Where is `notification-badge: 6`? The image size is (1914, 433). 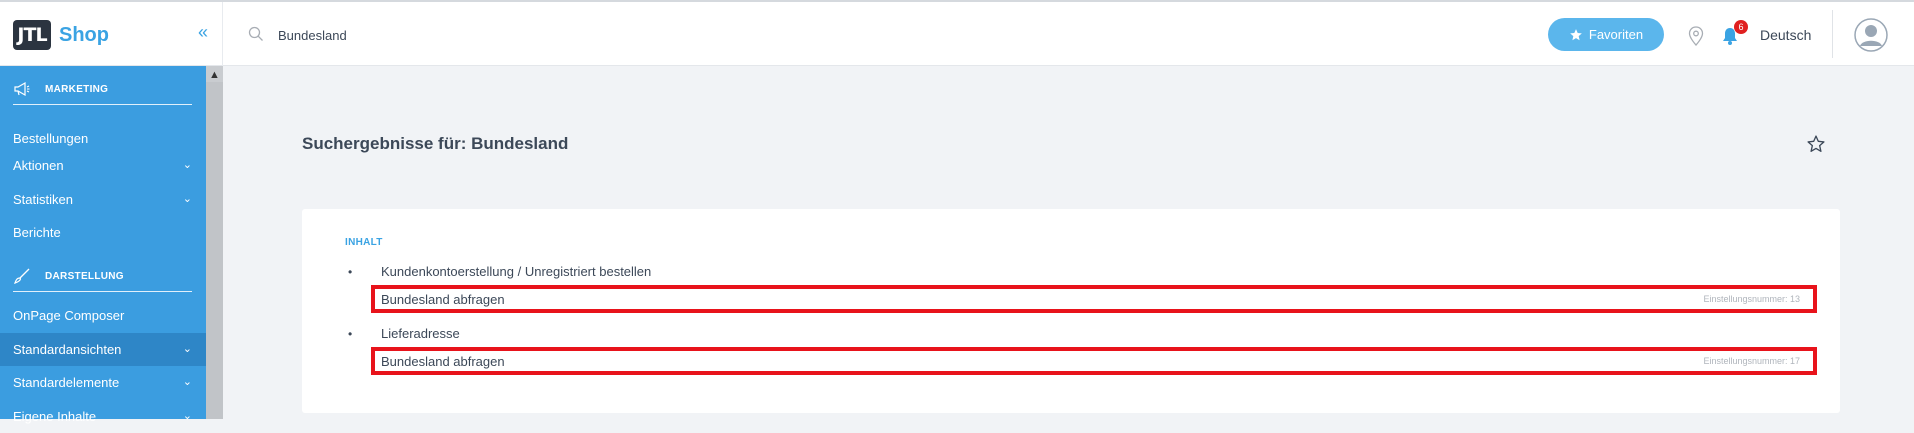 notification-badge: 6 is located at coordinates (1741, 27).